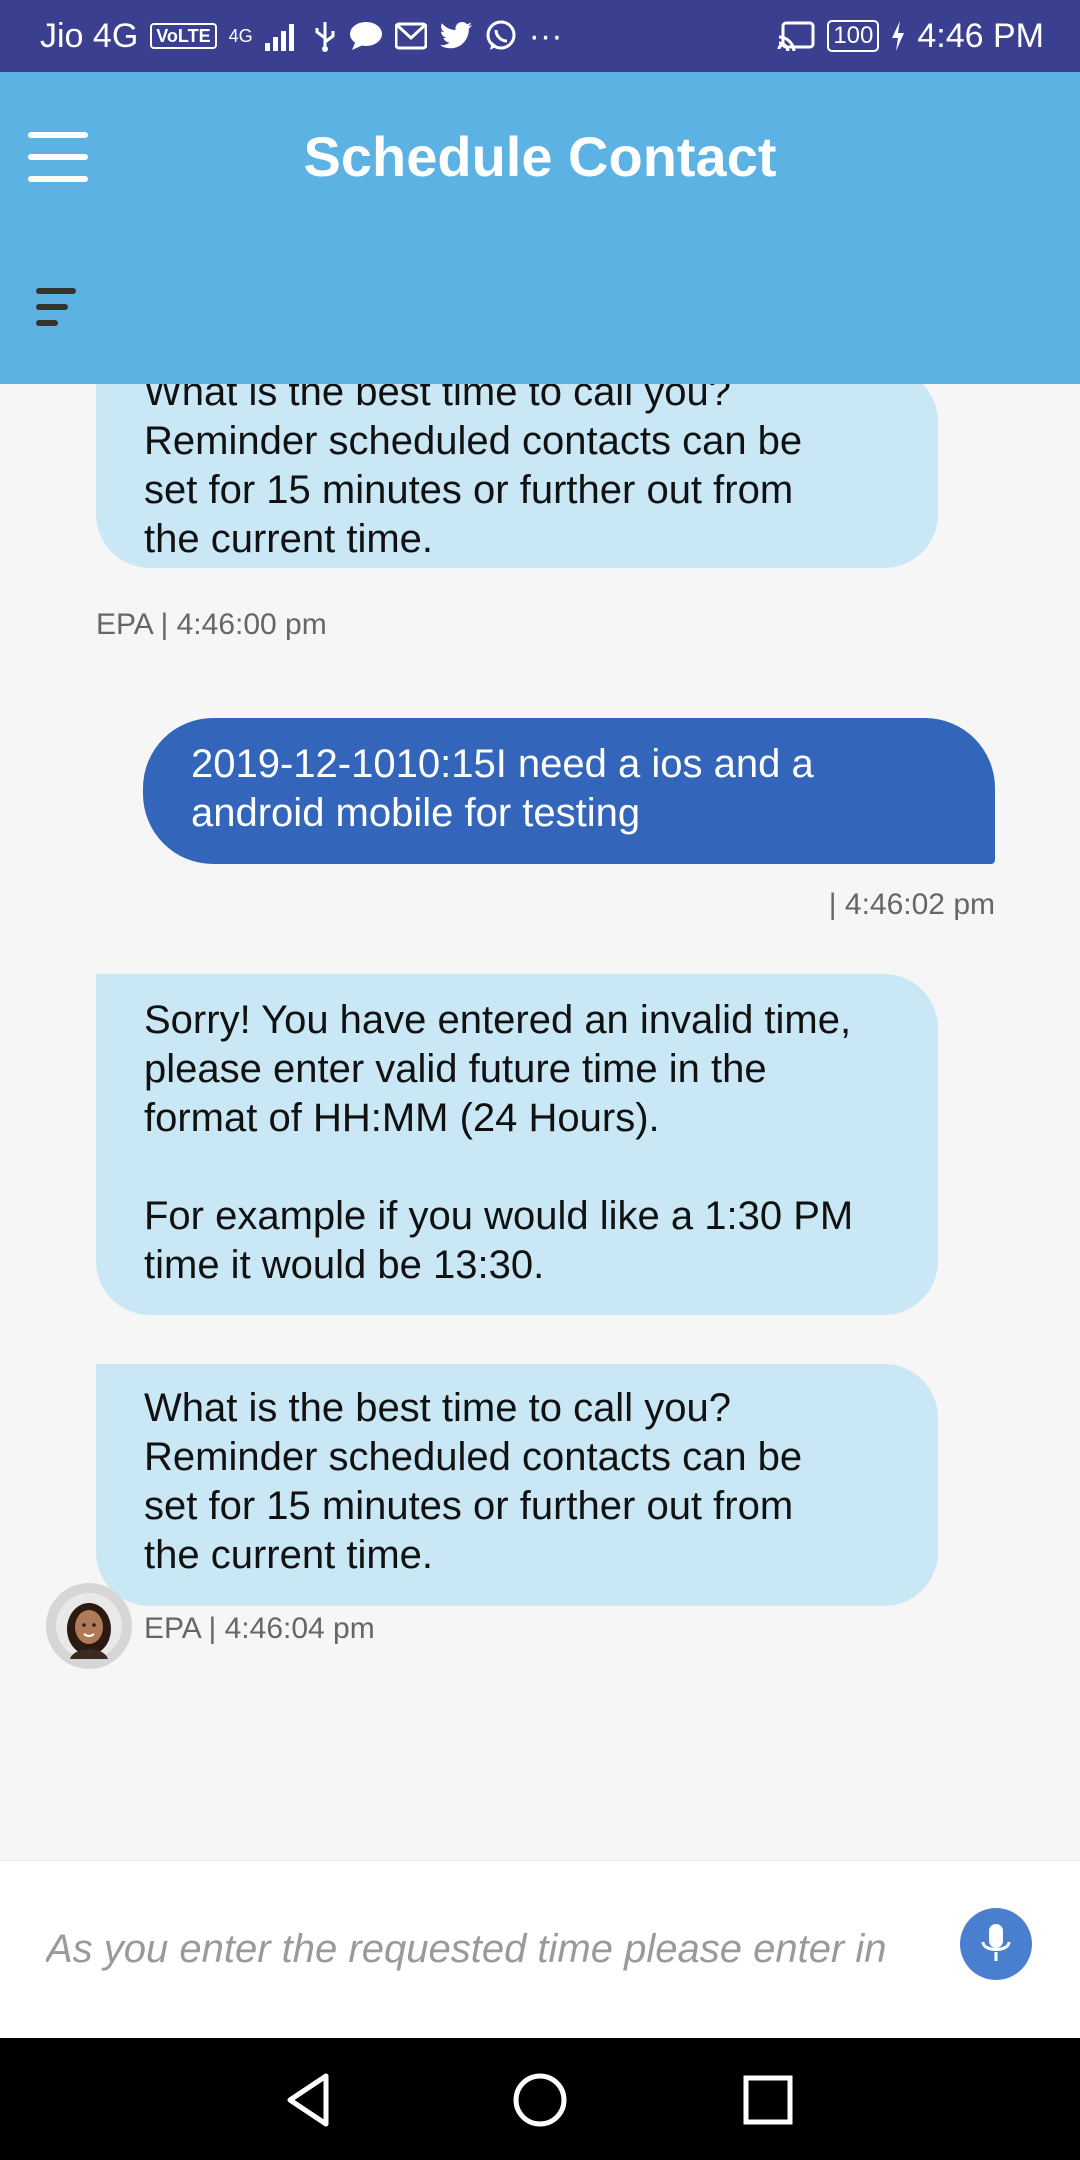 The width and height of the screenshot is (1080, 2160). What do you see at coordinates (310, 2100) in the screenshot?
I see `back-icon` at bounding box center [310, 2100].